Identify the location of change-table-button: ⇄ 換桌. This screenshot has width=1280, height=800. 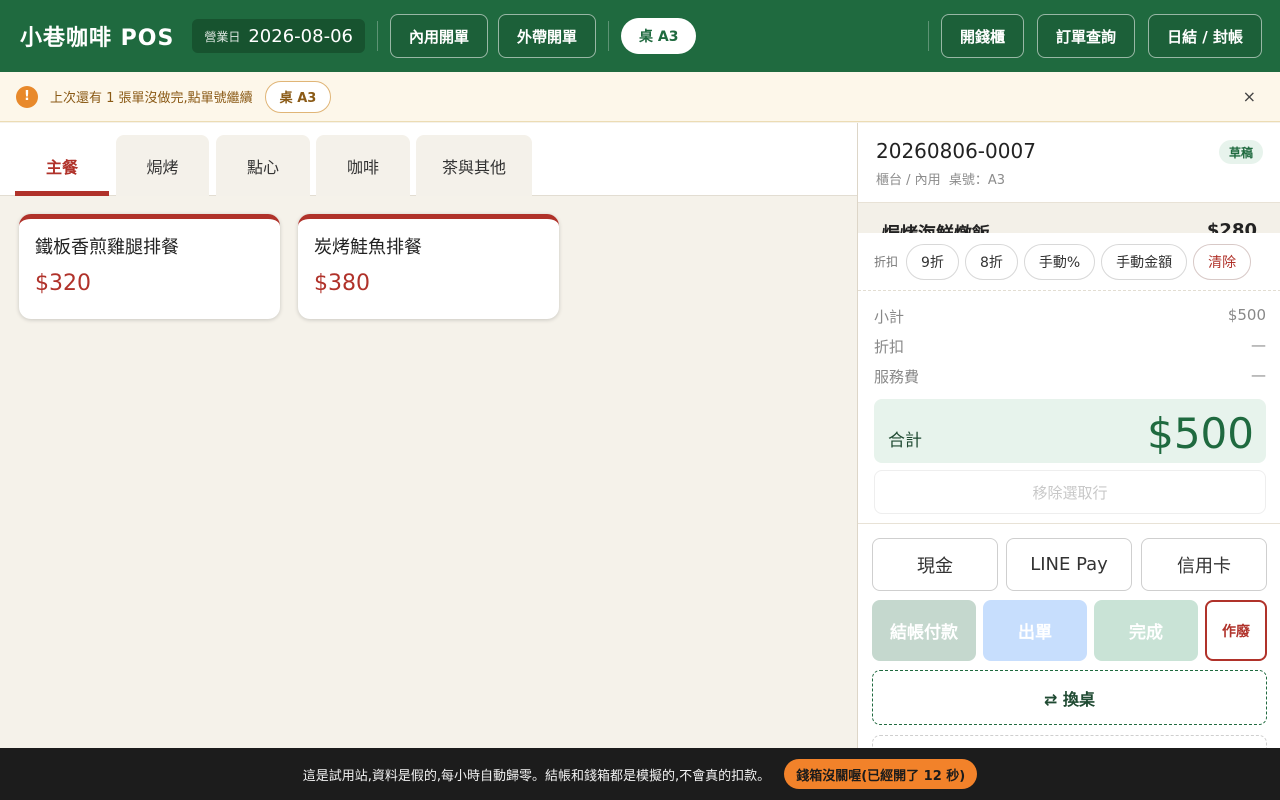
(1069, 697).